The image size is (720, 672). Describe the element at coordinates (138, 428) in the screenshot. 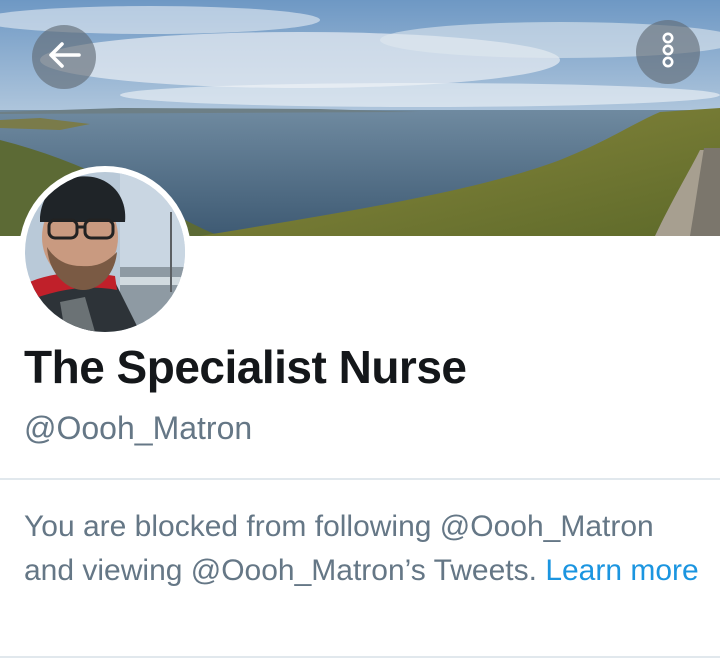

I see `profile-handle: @Oooh_Matron` at that location.